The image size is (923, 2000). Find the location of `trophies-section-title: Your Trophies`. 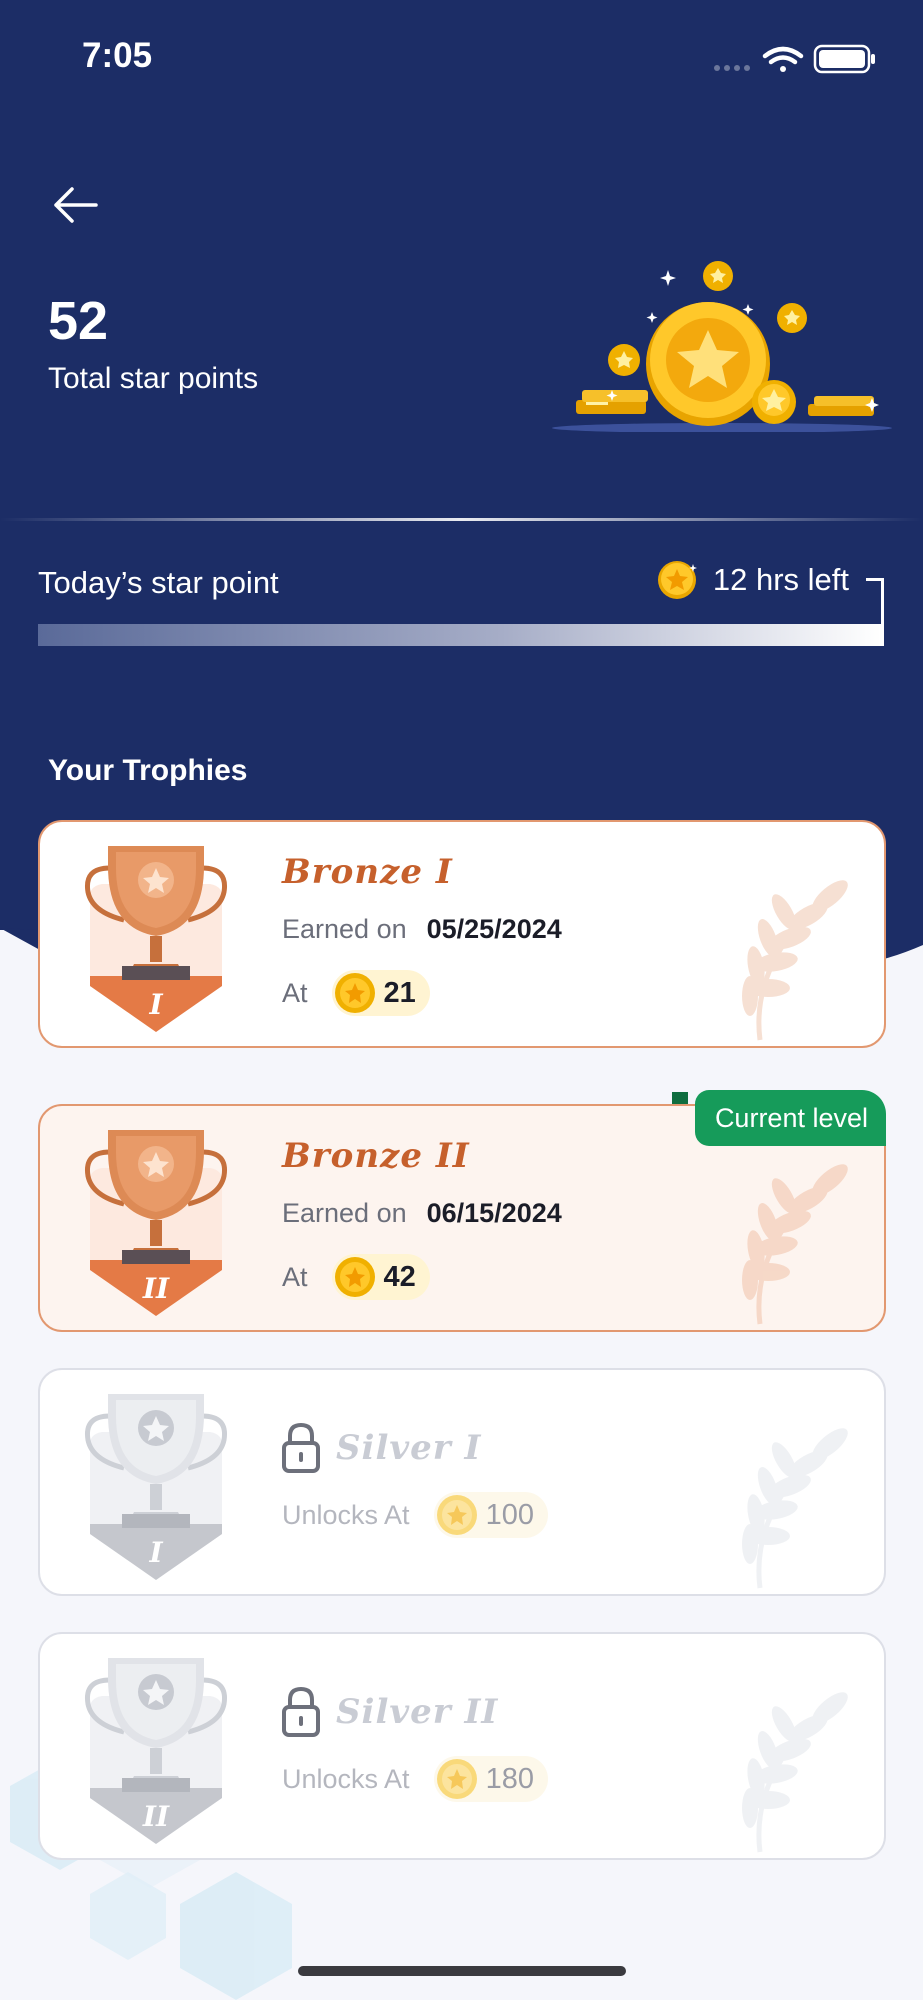

trophies-section-title: Your Trophies is located at coordinates (148, 770).